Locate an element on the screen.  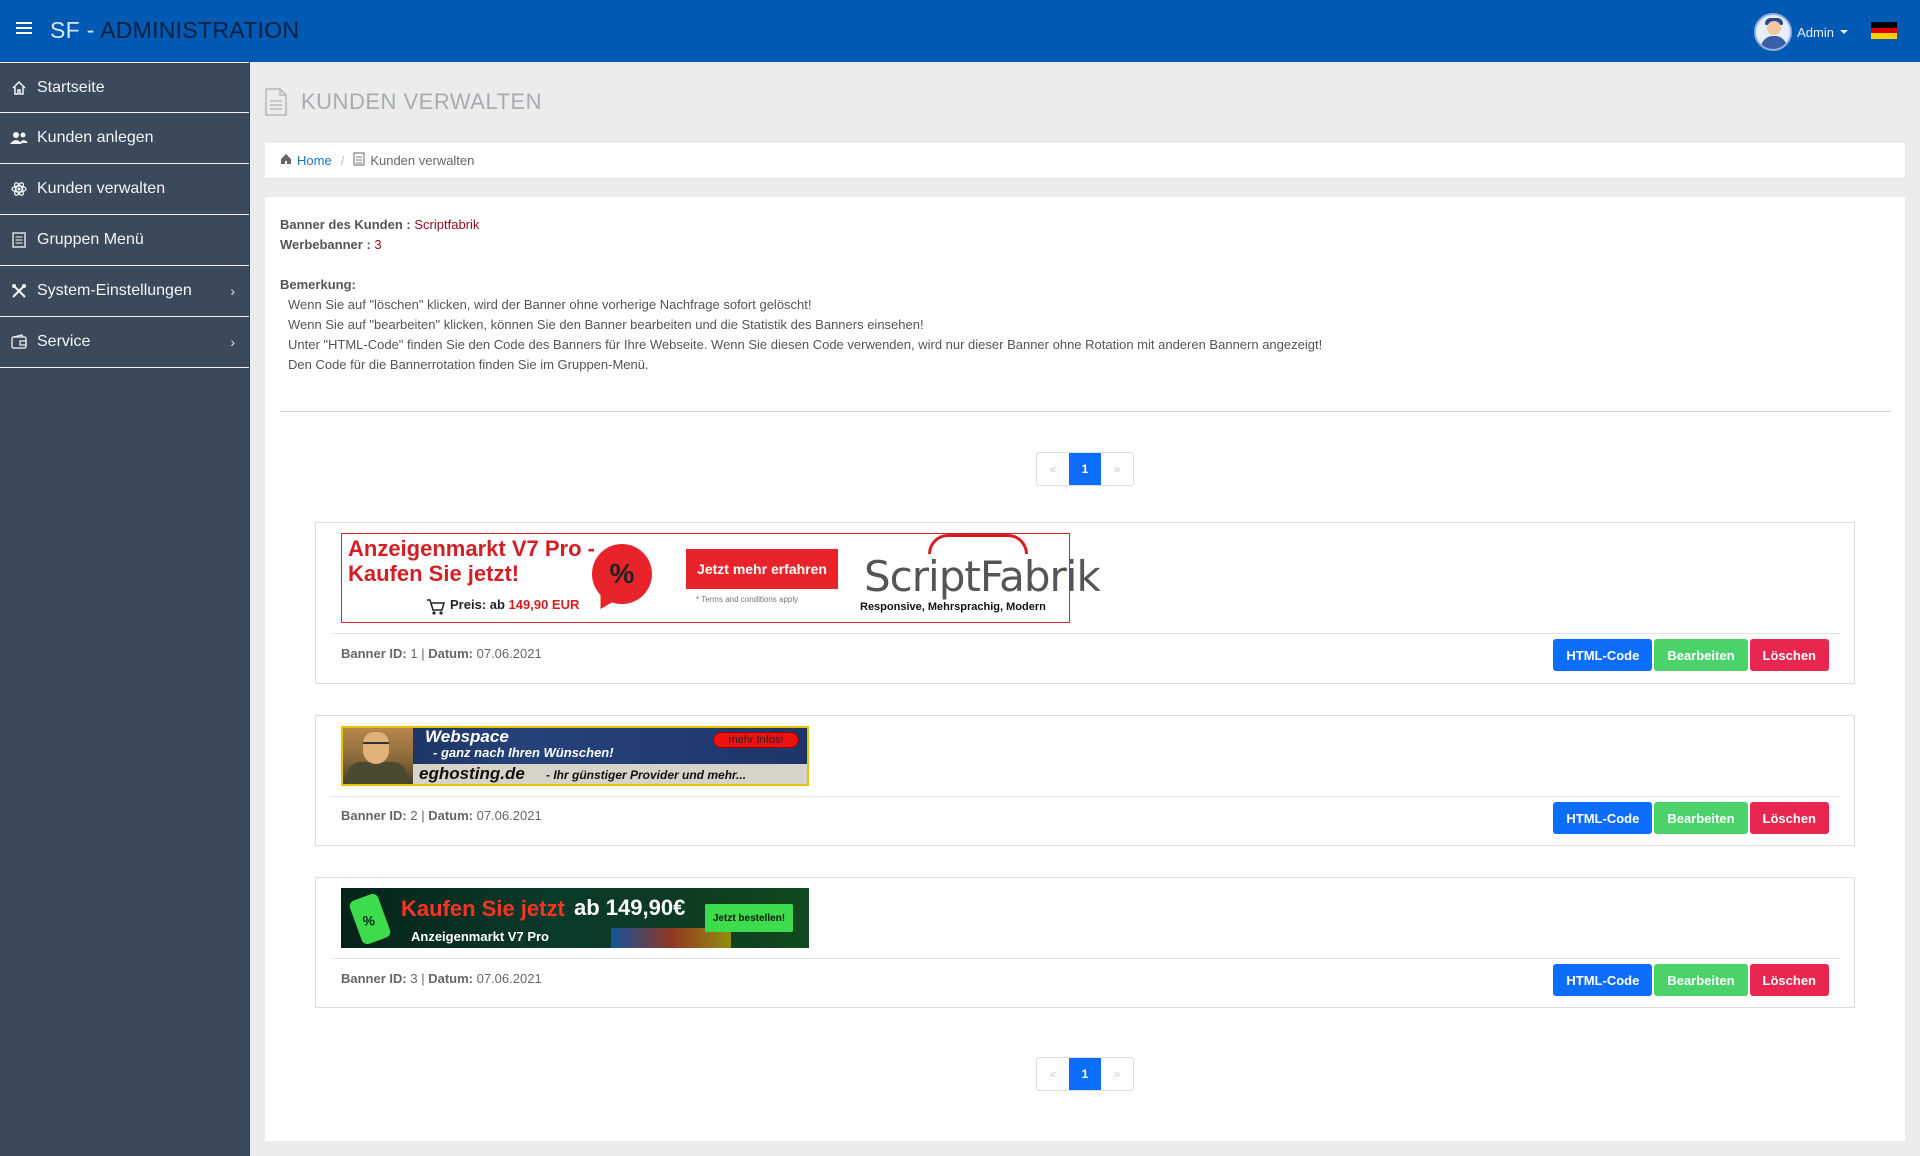
sidebar-item-label: Kunden anlegen is located at coordinates (95, 137).